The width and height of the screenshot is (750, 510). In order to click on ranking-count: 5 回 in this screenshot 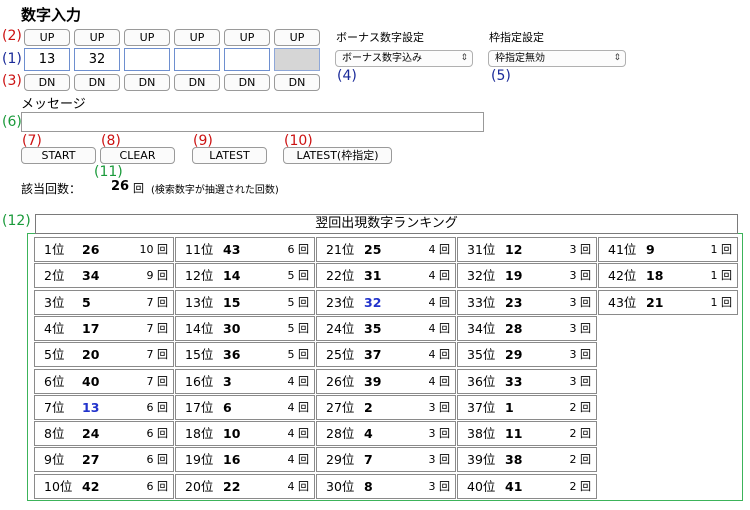, I will do `click(299, 275)`.